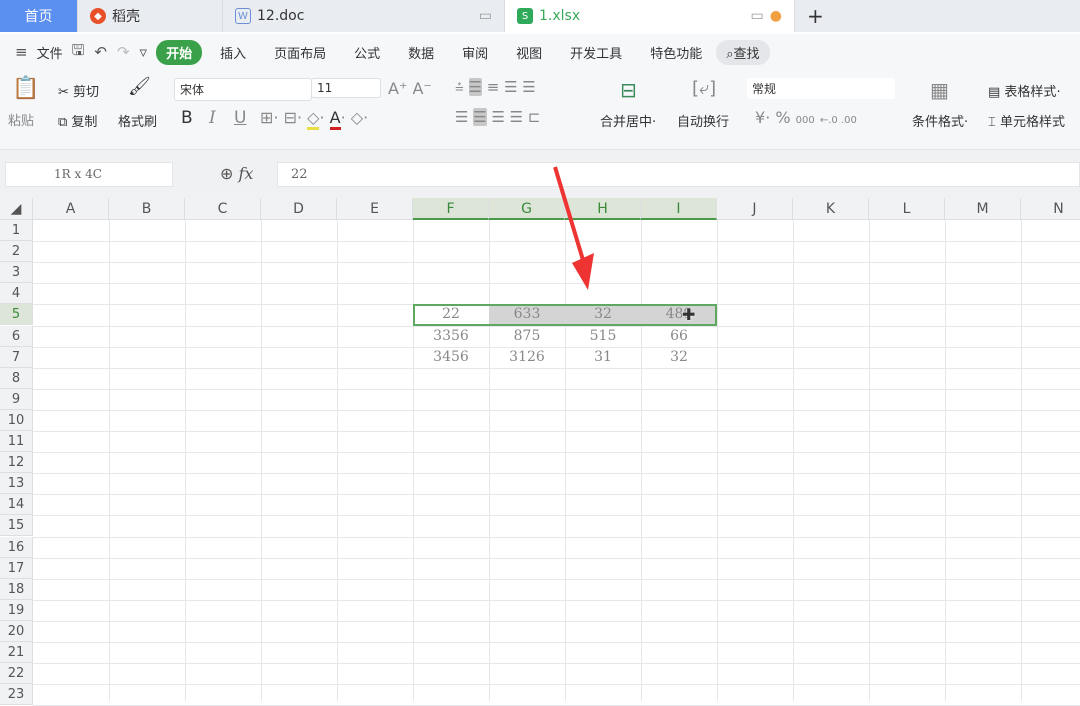  Describe the element at coordinates (16, 547) in the screenshot. I see `row-header: 16` at that location.